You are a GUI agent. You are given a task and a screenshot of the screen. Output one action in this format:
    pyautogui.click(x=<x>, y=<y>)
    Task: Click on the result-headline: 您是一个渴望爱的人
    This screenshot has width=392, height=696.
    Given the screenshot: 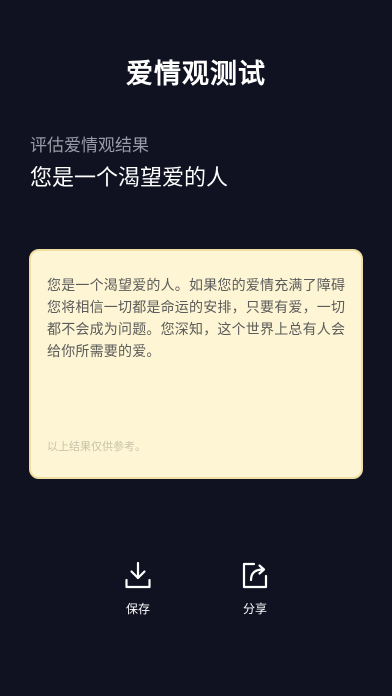 What is the action you would take?
    pyautogui.click(x=129, y=178)
    